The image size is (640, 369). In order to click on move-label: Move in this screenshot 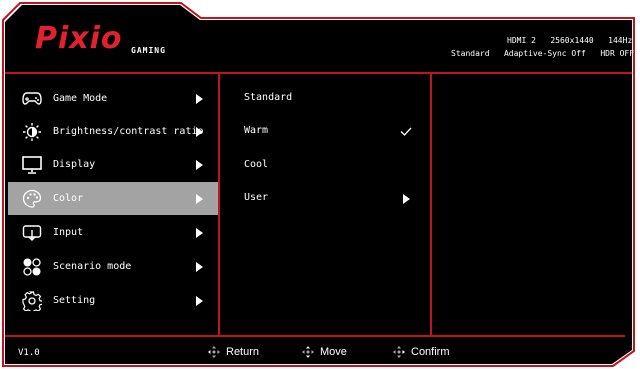, I will do `click(333, 352)`.